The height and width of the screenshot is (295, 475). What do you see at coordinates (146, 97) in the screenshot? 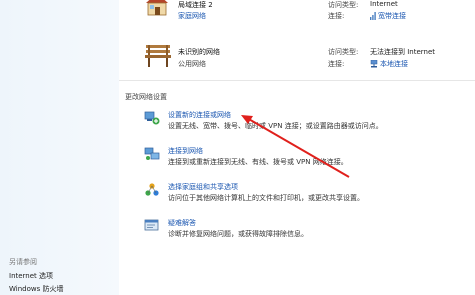
I see `change-settings-heading: 更改网络设置` at bounding box center [146, 97].